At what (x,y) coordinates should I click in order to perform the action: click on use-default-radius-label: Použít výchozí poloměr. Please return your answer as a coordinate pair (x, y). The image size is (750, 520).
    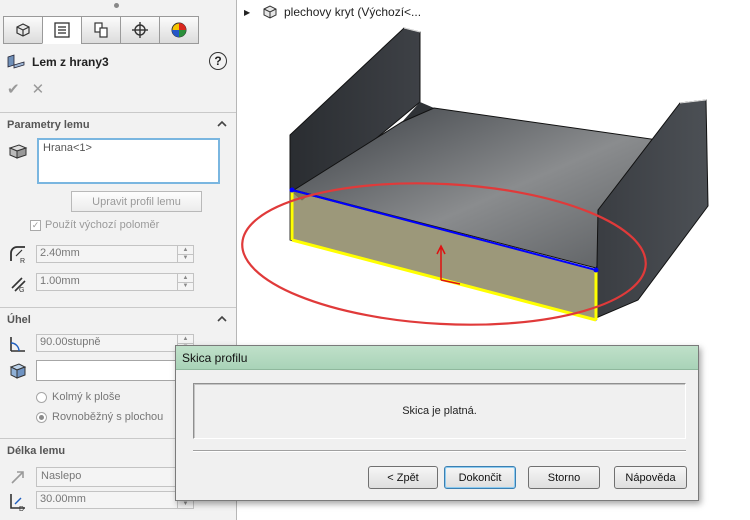
    Looking at the image, I should click on (102, 225).